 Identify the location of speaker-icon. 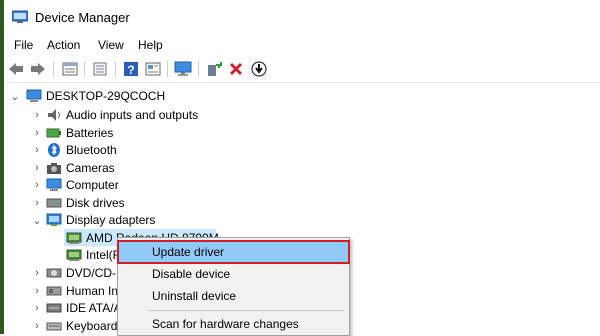
(54, 115).